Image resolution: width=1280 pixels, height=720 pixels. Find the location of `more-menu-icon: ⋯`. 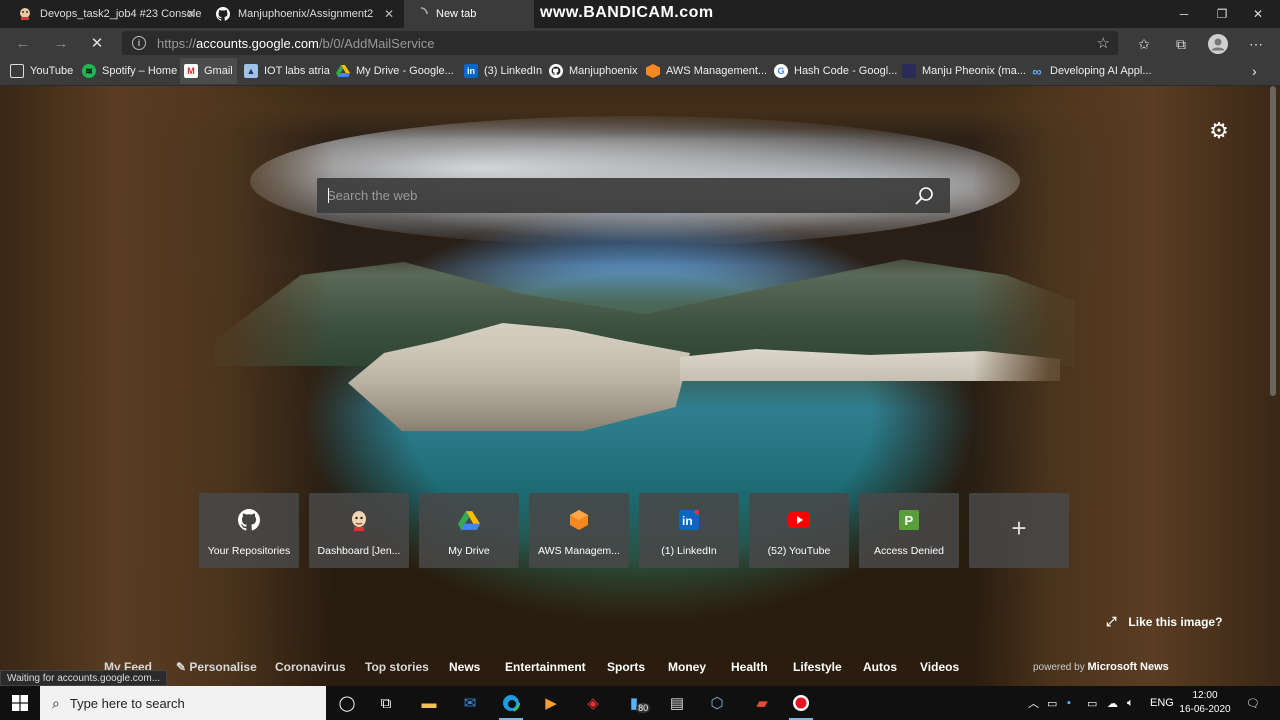

more-menu-icon: ⋯ is located at coordinates (1256, 44).